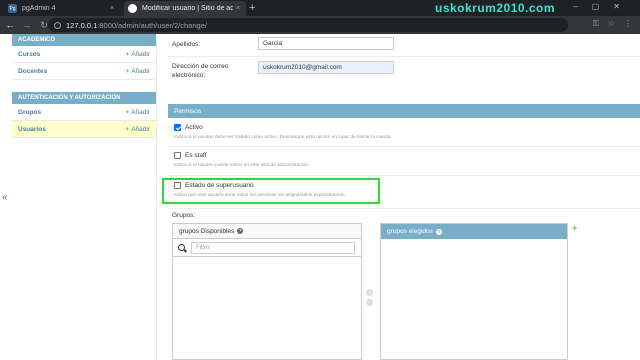 The image size is (640, 360). What do you see at coordinates (326, 67) in the screenshot?
I see `email-input: uskokrum2010@gmail.com` at bounding box center [326, 67].